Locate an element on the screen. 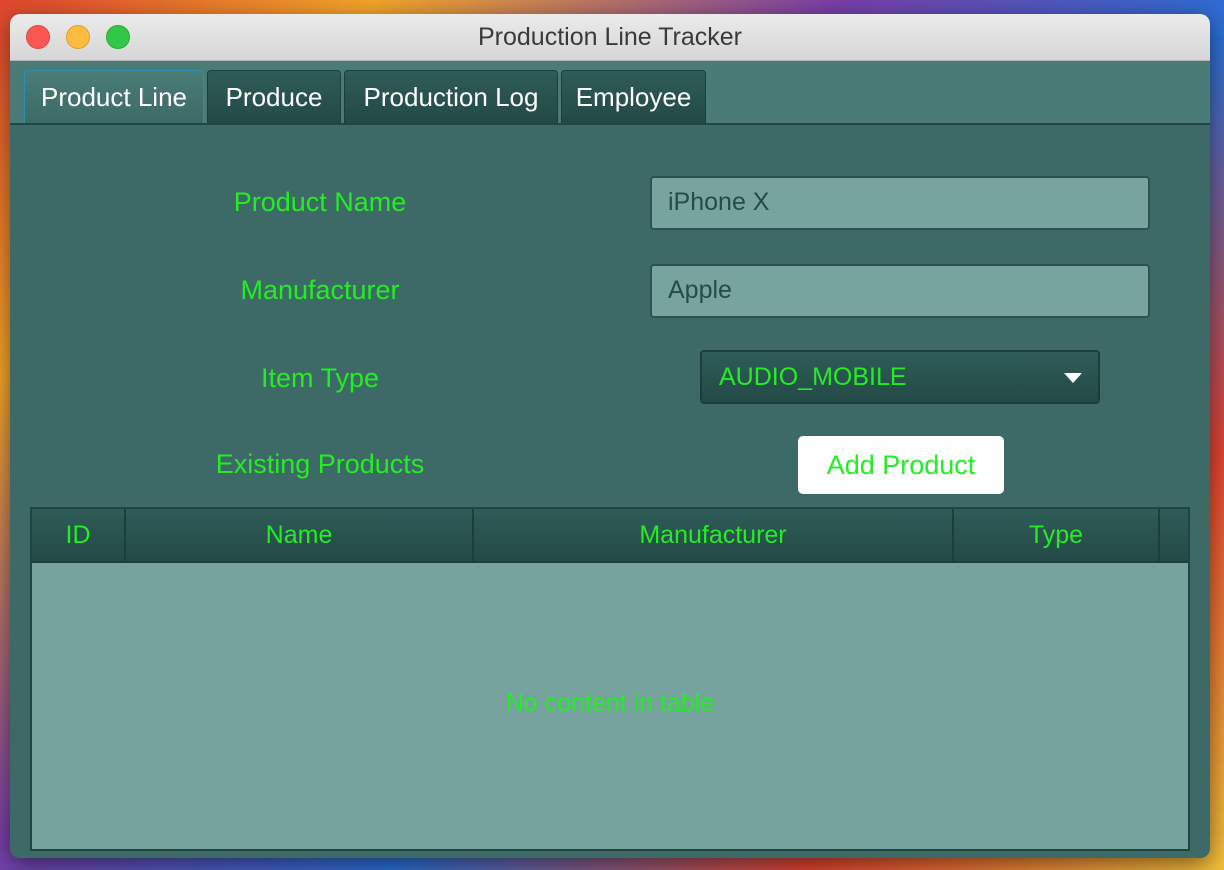 Image resolution: width=1224 pixels, height=870 pixels. item-type-select: AUDIO_MOBILE is located at coordinates (900, 377).